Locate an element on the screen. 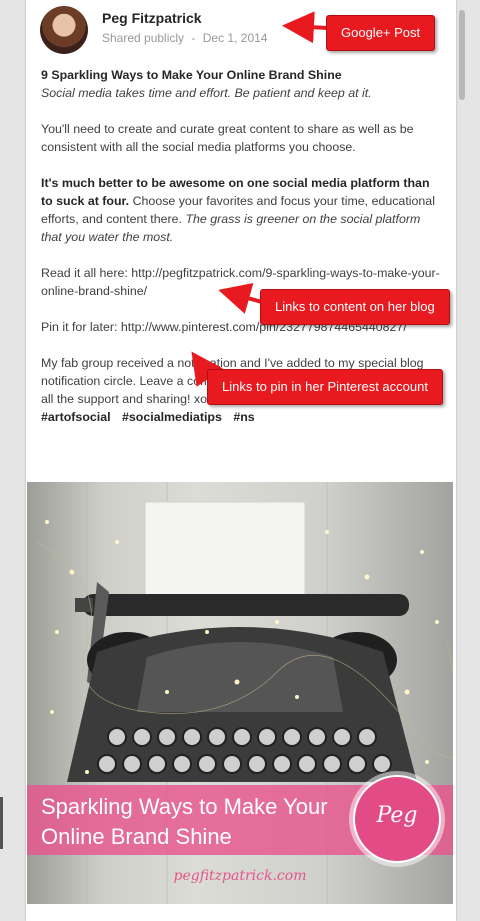 Image resolution: width=480 pixels, height=921 pixels. pin-label: Pin it for later: is located at coordinates (81, 327).